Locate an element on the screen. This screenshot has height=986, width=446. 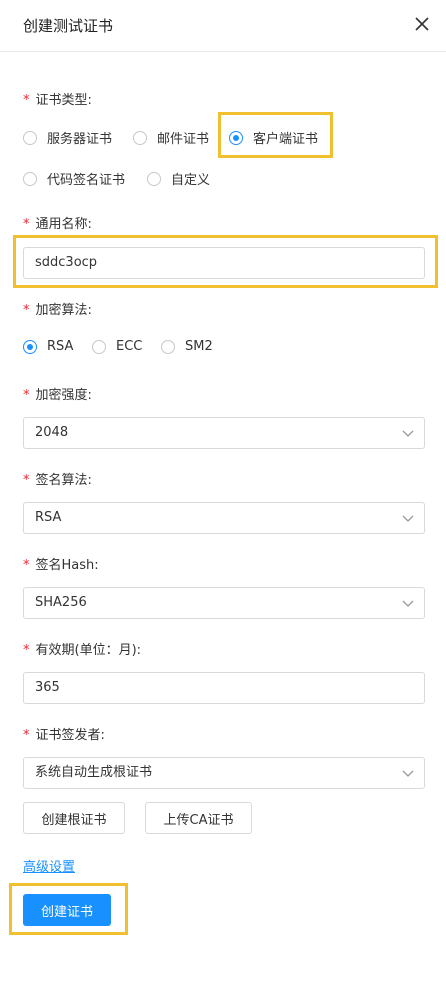
encryption-algorithm-label: * 加密算法: is located at coordinates (57, 310).